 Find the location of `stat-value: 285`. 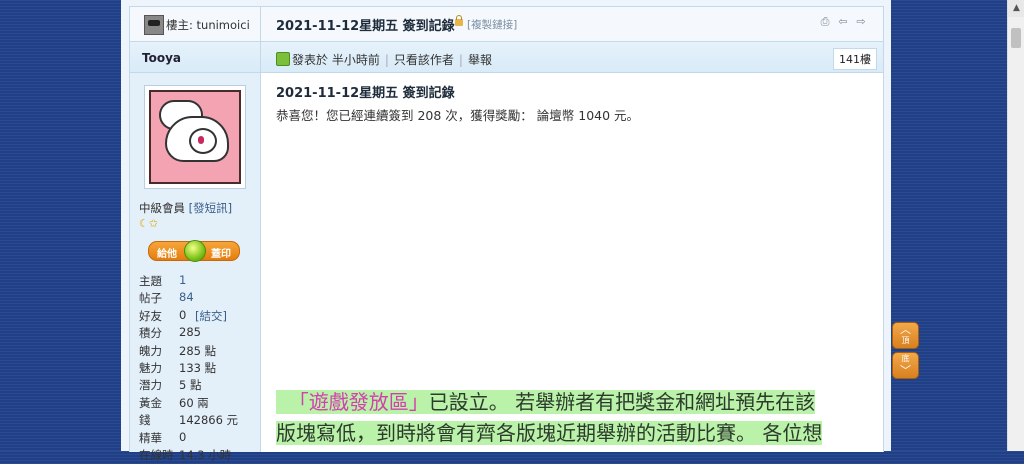

stat-value: 285 is located at coordinates (190, 332).